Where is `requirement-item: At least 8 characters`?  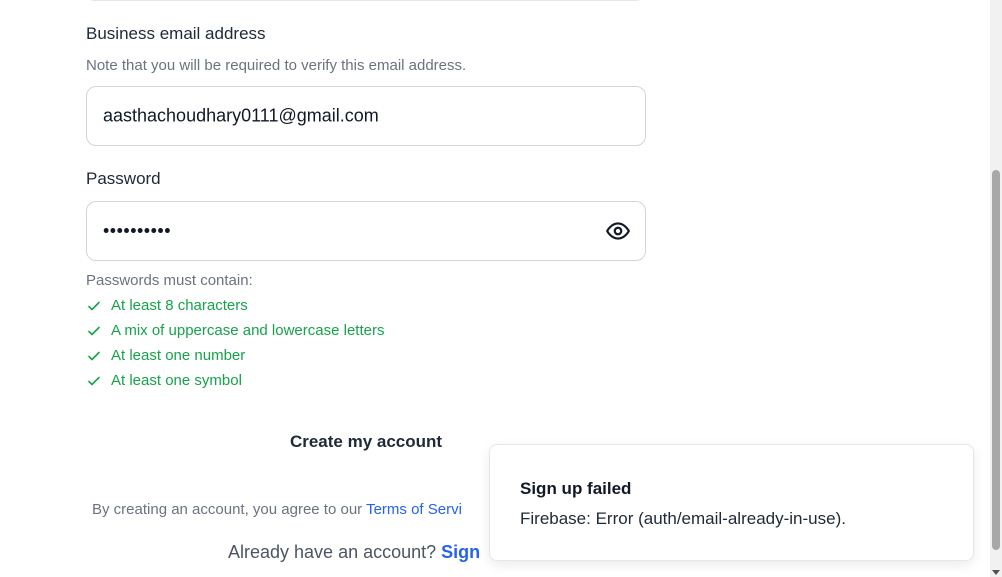 requirement-item: At least 8 characters is located at coordinates (167, 305).